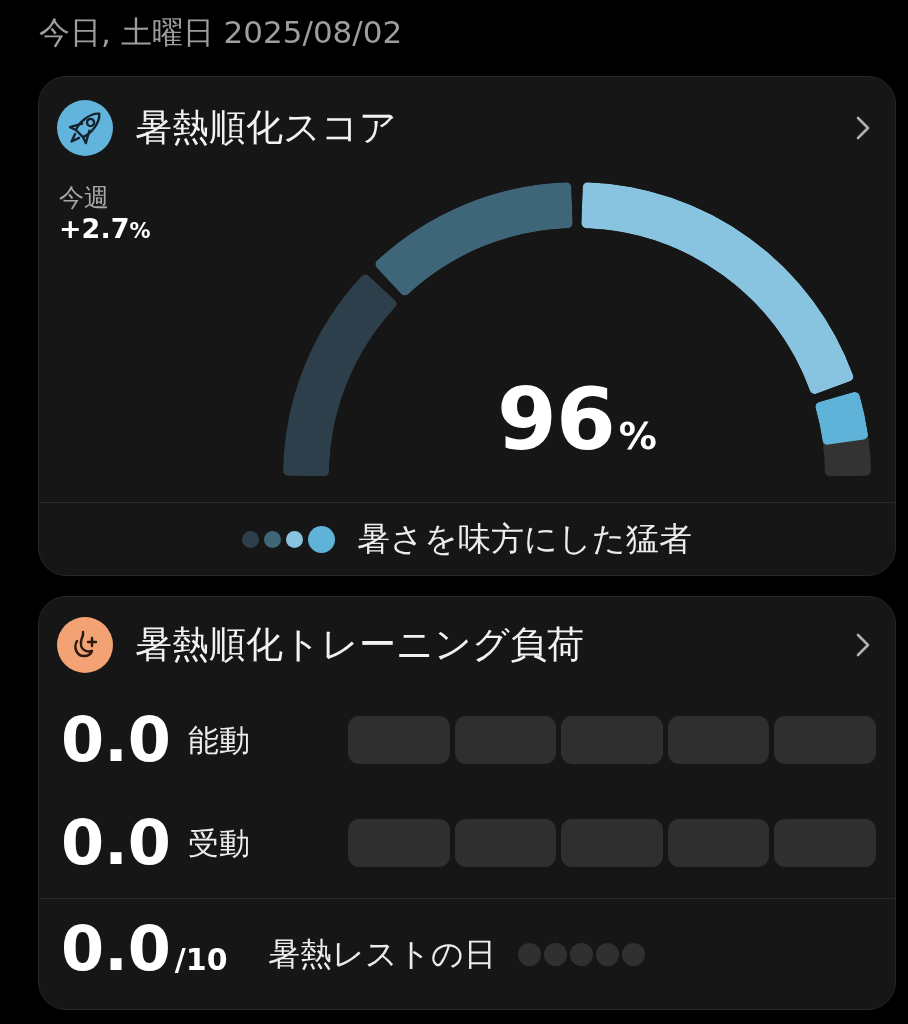 This screenshot has height=1024, width=908. What do you see at coordinates (219, 740) in the screenshot?
I see `load-label: 能動` at bounding box center [219, 740].